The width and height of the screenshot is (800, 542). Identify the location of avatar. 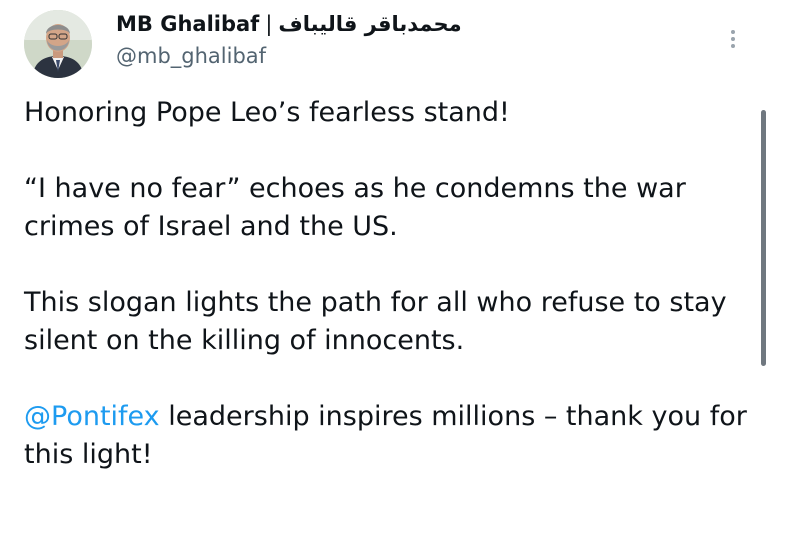
(58, 44).